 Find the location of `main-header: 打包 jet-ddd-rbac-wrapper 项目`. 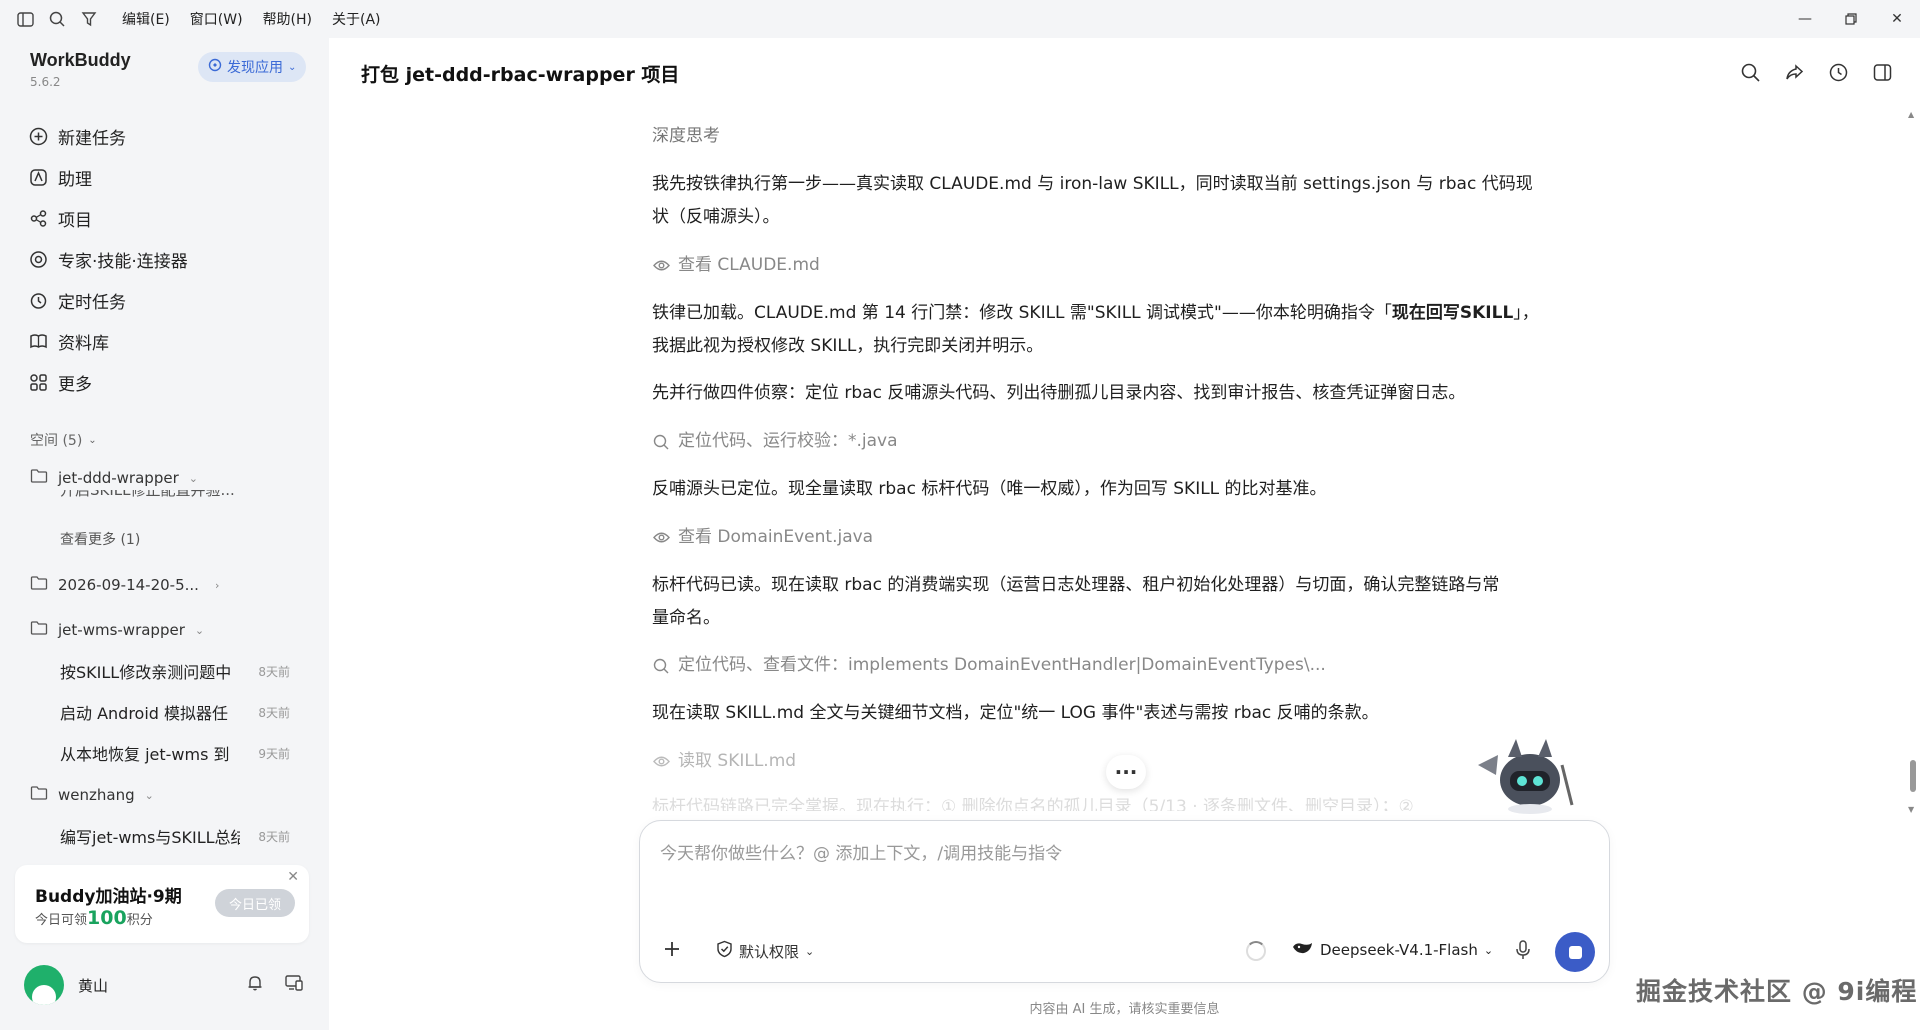

main-header: 打包 jet-ddd-rbac-wrapper 项目 is located at coordinates (1124, 74).